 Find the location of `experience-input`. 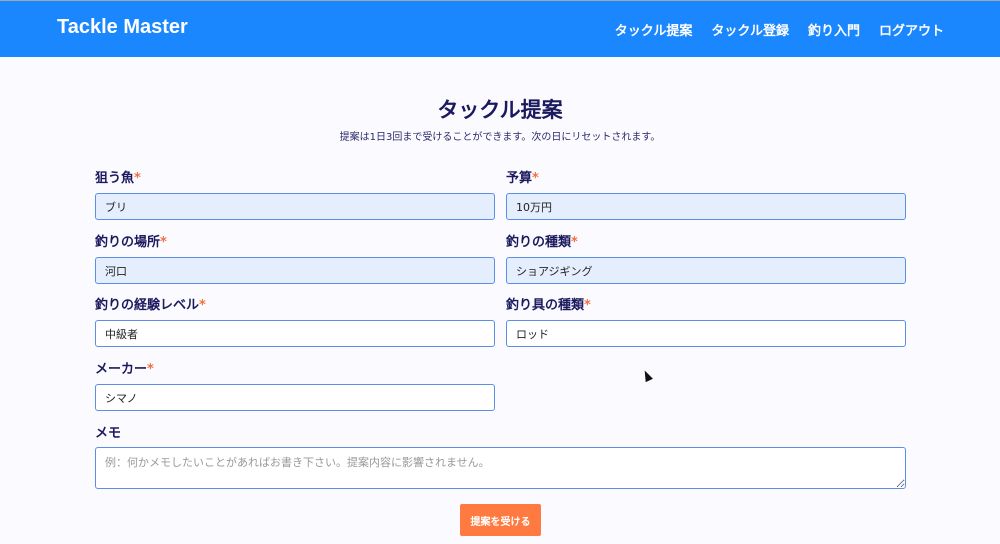

experience-input is located at coordinates (295, 333).